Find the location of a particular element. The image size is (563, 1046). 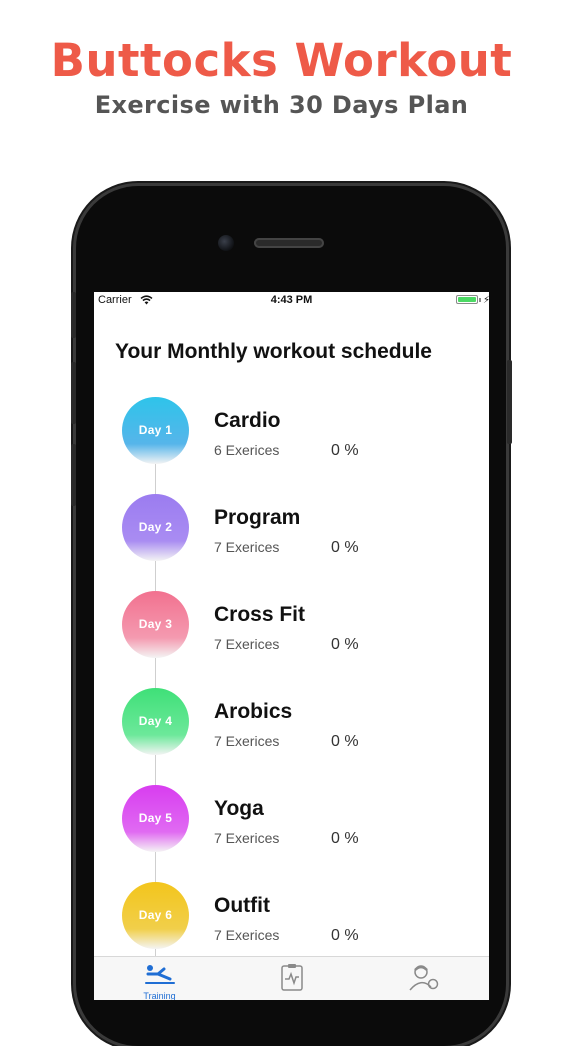

tab-clipboard is located at coordinates (291, 978).